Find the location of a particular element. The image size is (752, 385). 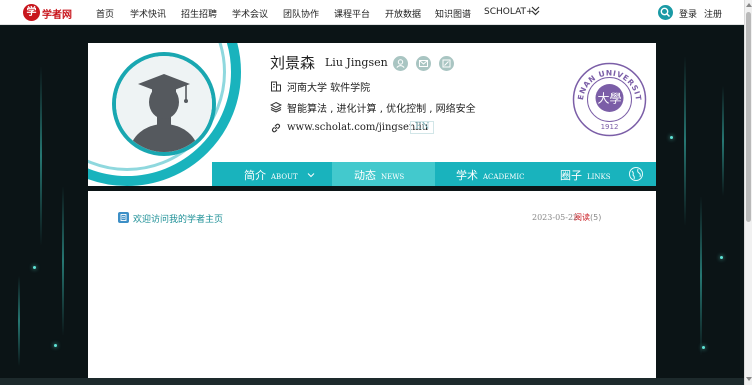

svg-text: 大學 is located at coordinates (609, 99).